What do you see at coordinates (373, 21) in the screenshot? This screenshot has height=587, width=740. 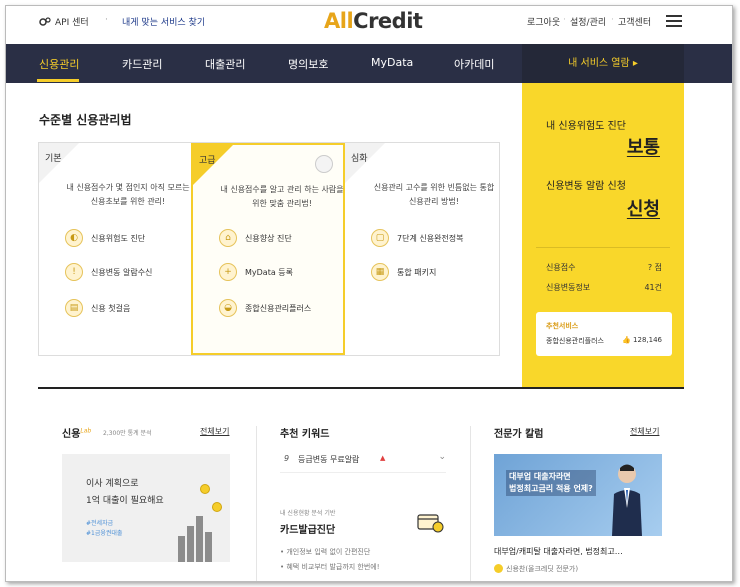 I see `allcredit-logo: AllCredit` at bounding box center [373, 21].